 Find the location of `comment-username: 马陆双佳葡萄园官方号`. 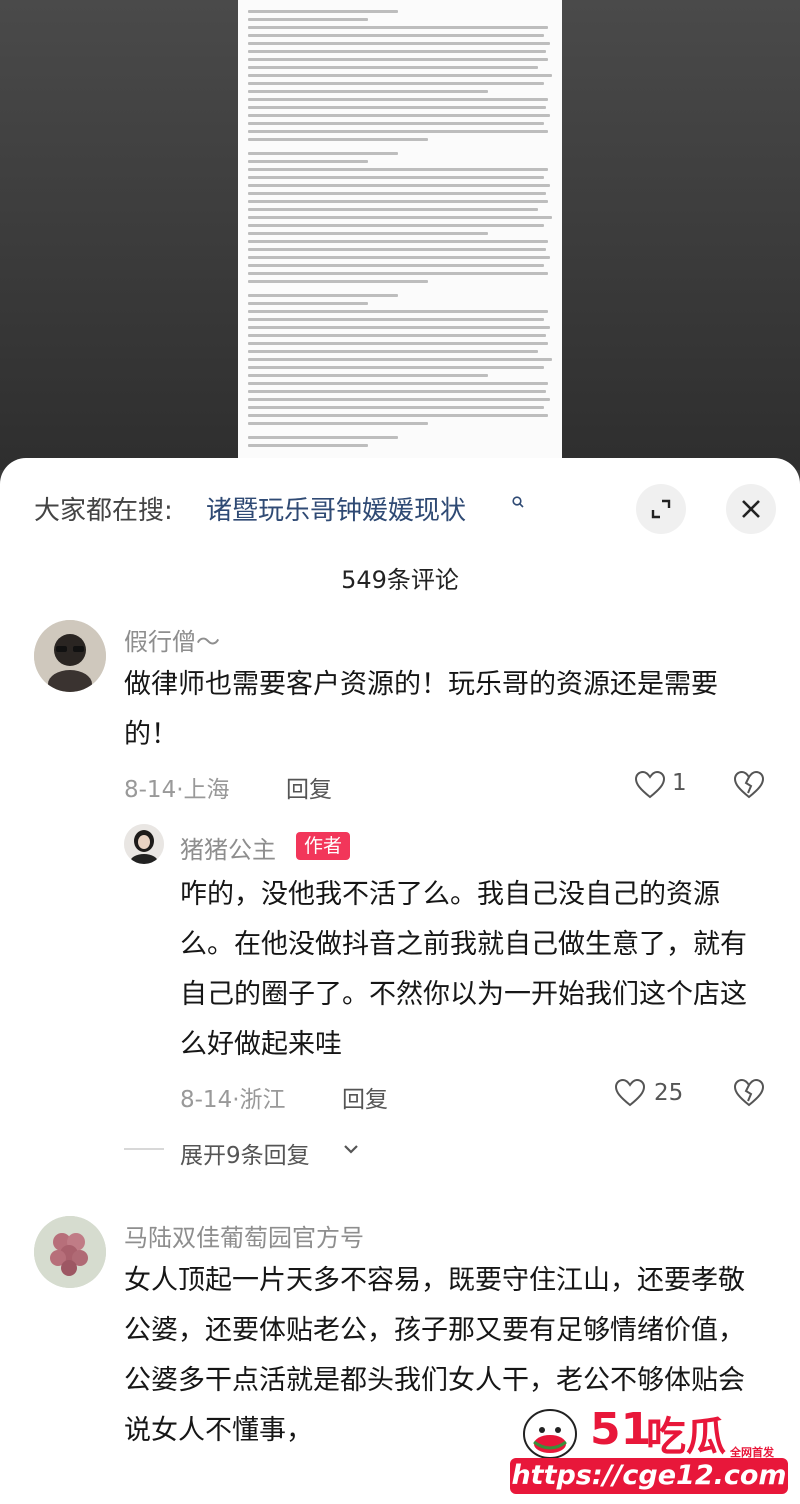

comment-username: 马陆双佳葡萄园官方号 is located at coordinates (244, 1235).